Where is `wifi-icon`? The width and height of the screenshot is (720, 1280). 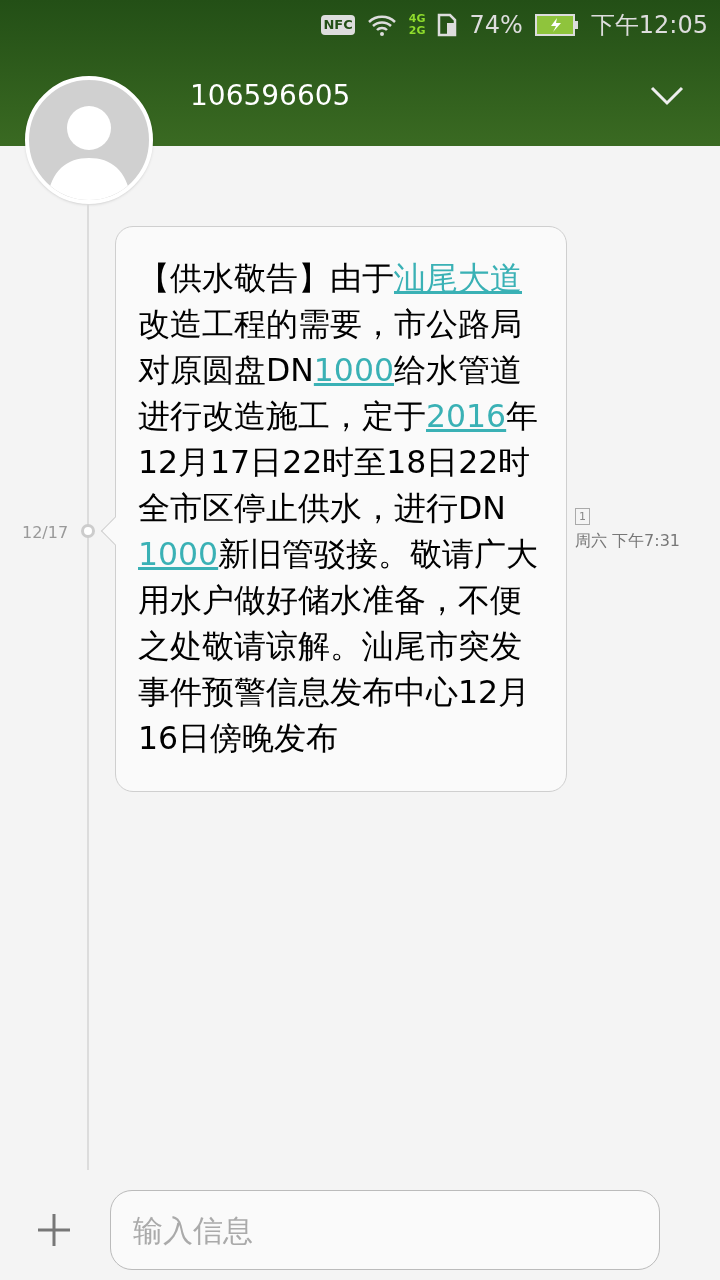 wifi-icon is located at coordinates (381, 25).